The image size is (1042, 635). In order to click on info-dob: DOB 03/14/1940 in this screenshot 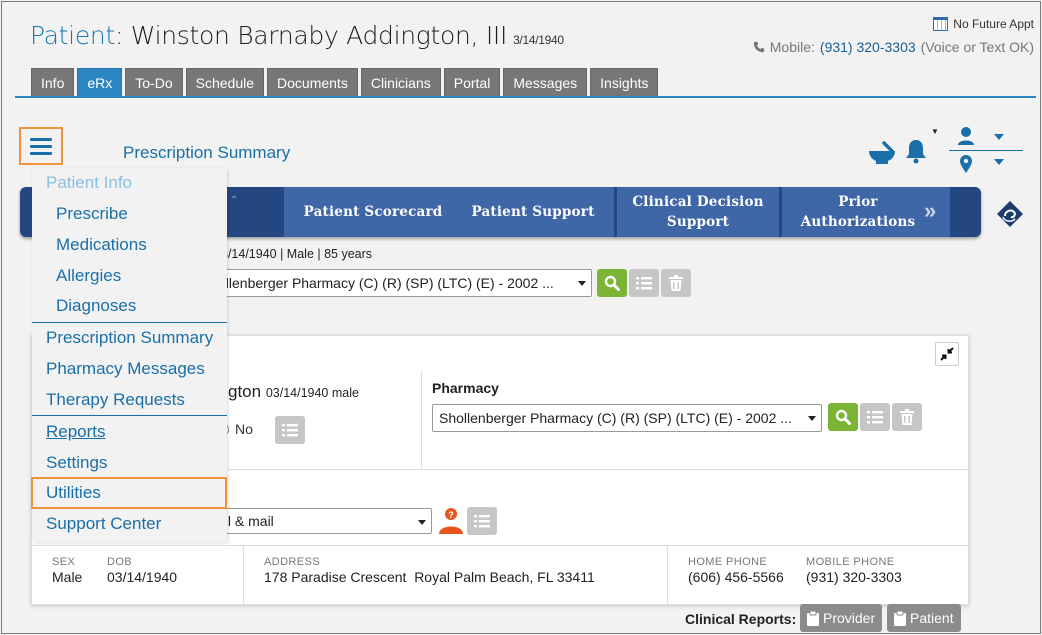, I will do `click(142, 570)`.